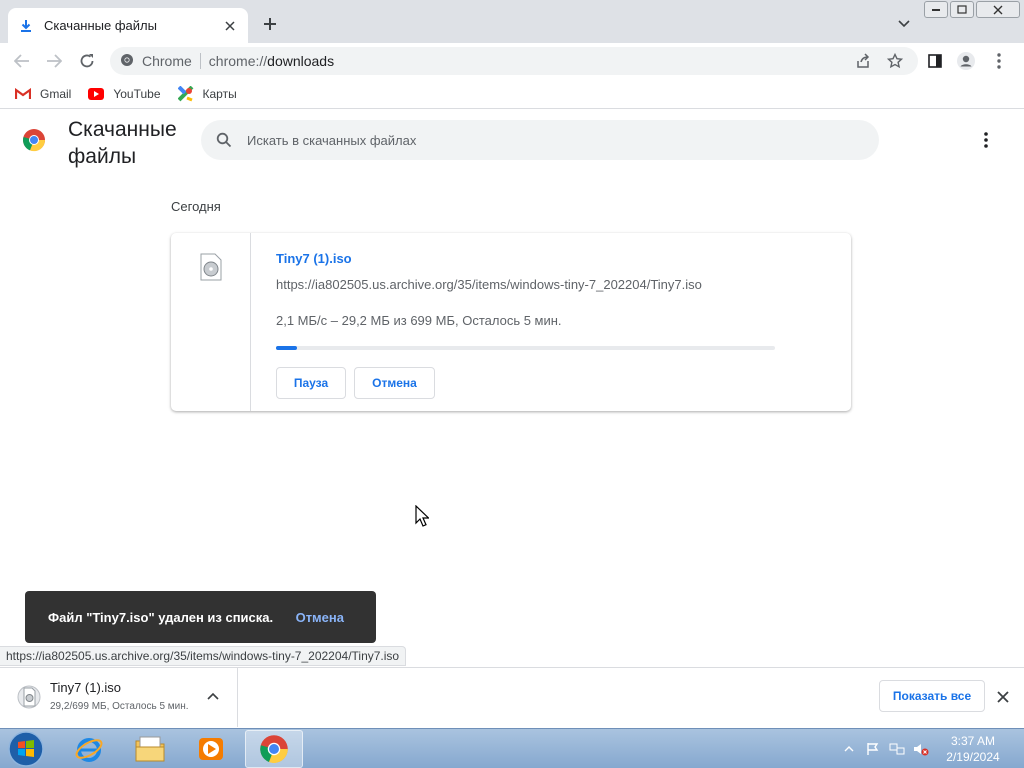 Image resolution: width=1024 pixels, height=768 pixels. Describe the element at coordinates (137, 93) in the screenshot. I see `bookmark-label: YouTube` at that location.